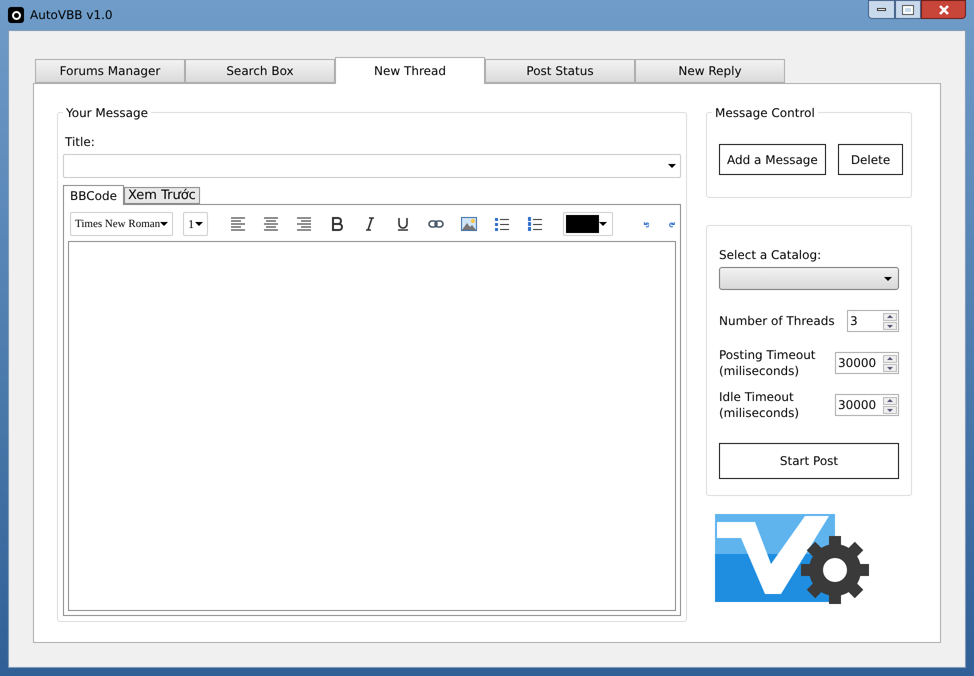 The width and height of the screenshot is (974, 676). What do you see at coordinates (71, 15) in the screenshot?
I see `window-title: AutoVBB v1.0` at bounding box center [71, 15].